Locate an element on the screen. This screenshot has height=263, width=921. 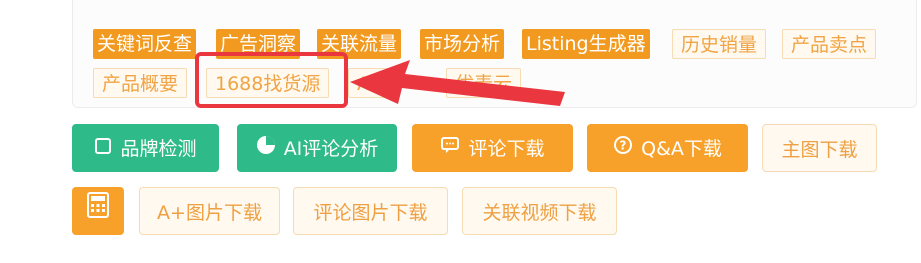
related-video-download-label: 关联视频下载 is located at coordinates (539, 212).